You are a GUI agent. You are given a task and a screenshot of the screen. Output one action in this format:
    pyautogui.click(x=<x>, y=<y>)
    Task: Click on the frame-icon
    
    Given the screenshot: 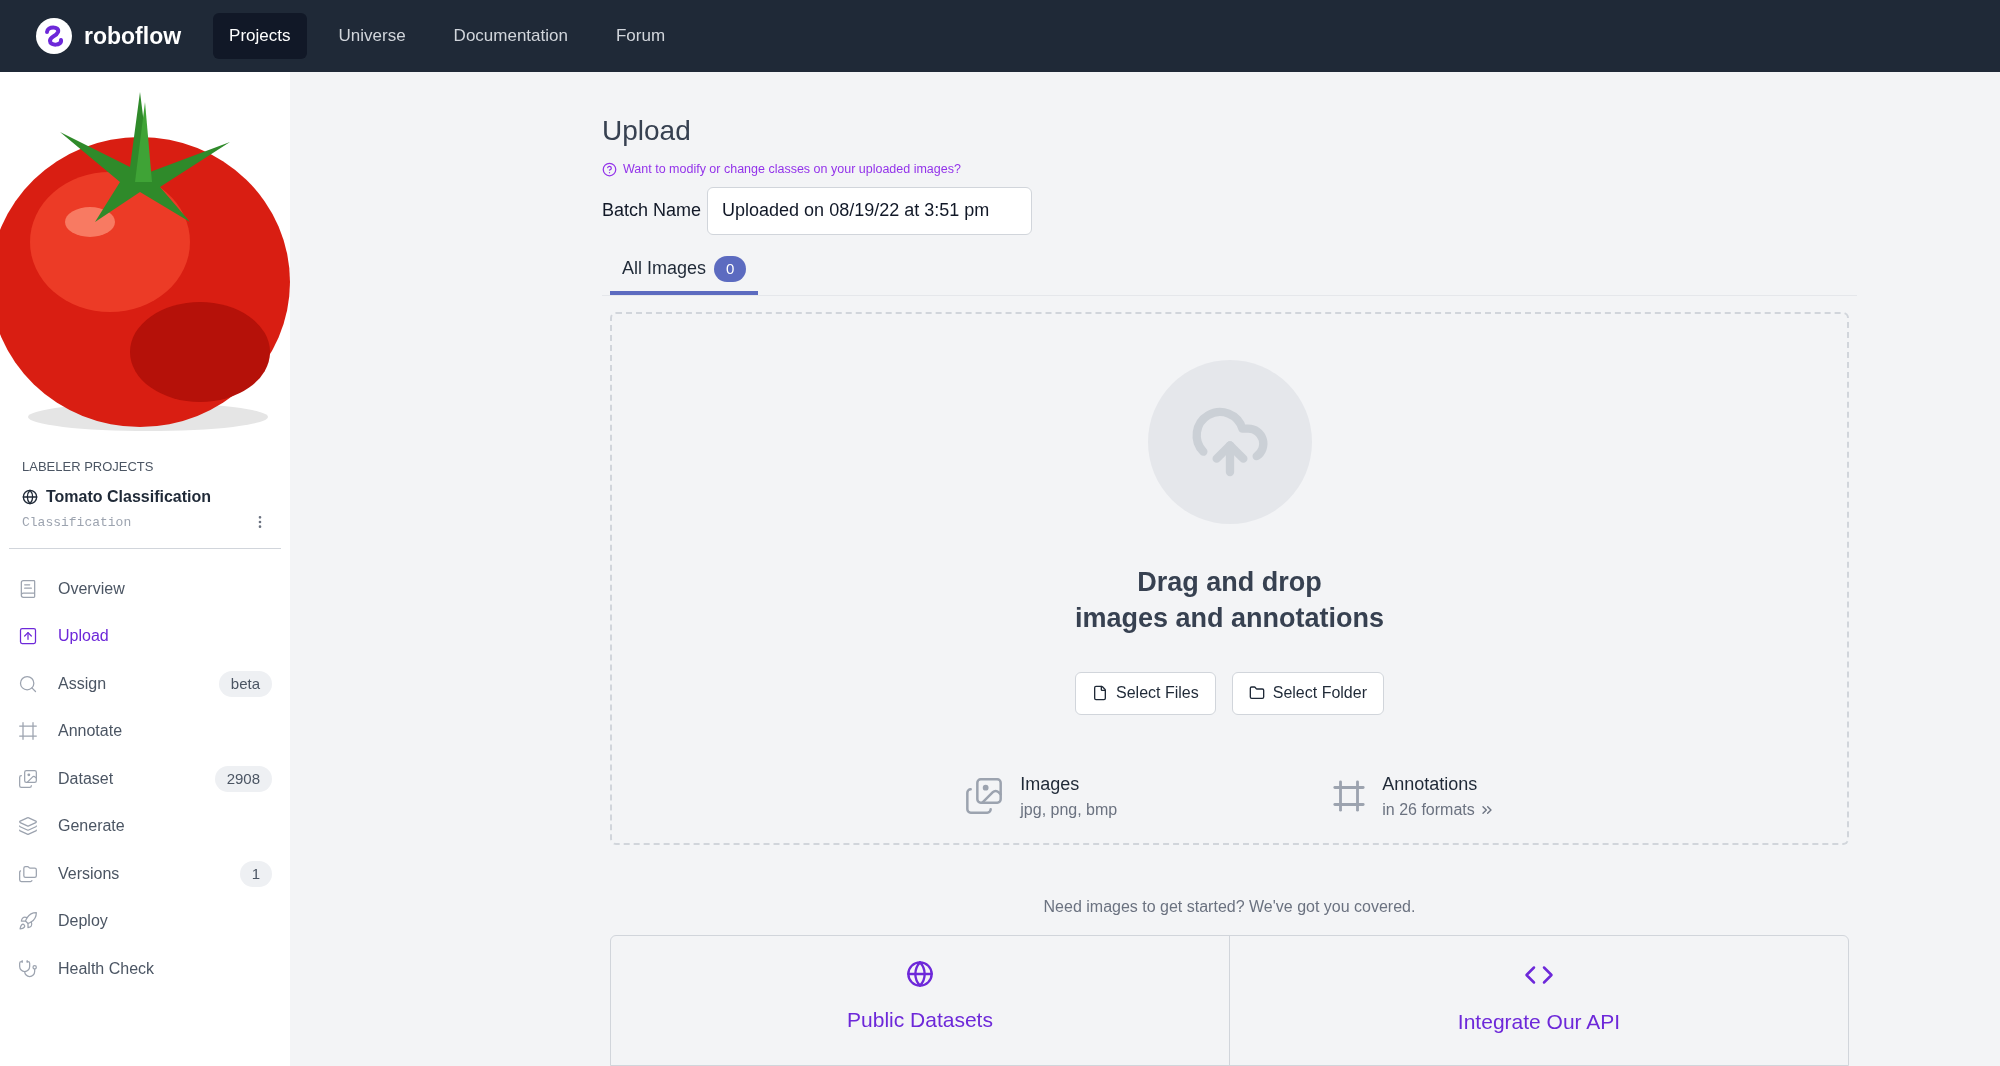 What is the action you would take?
    pyautogui.click(x=28, y=731)
    